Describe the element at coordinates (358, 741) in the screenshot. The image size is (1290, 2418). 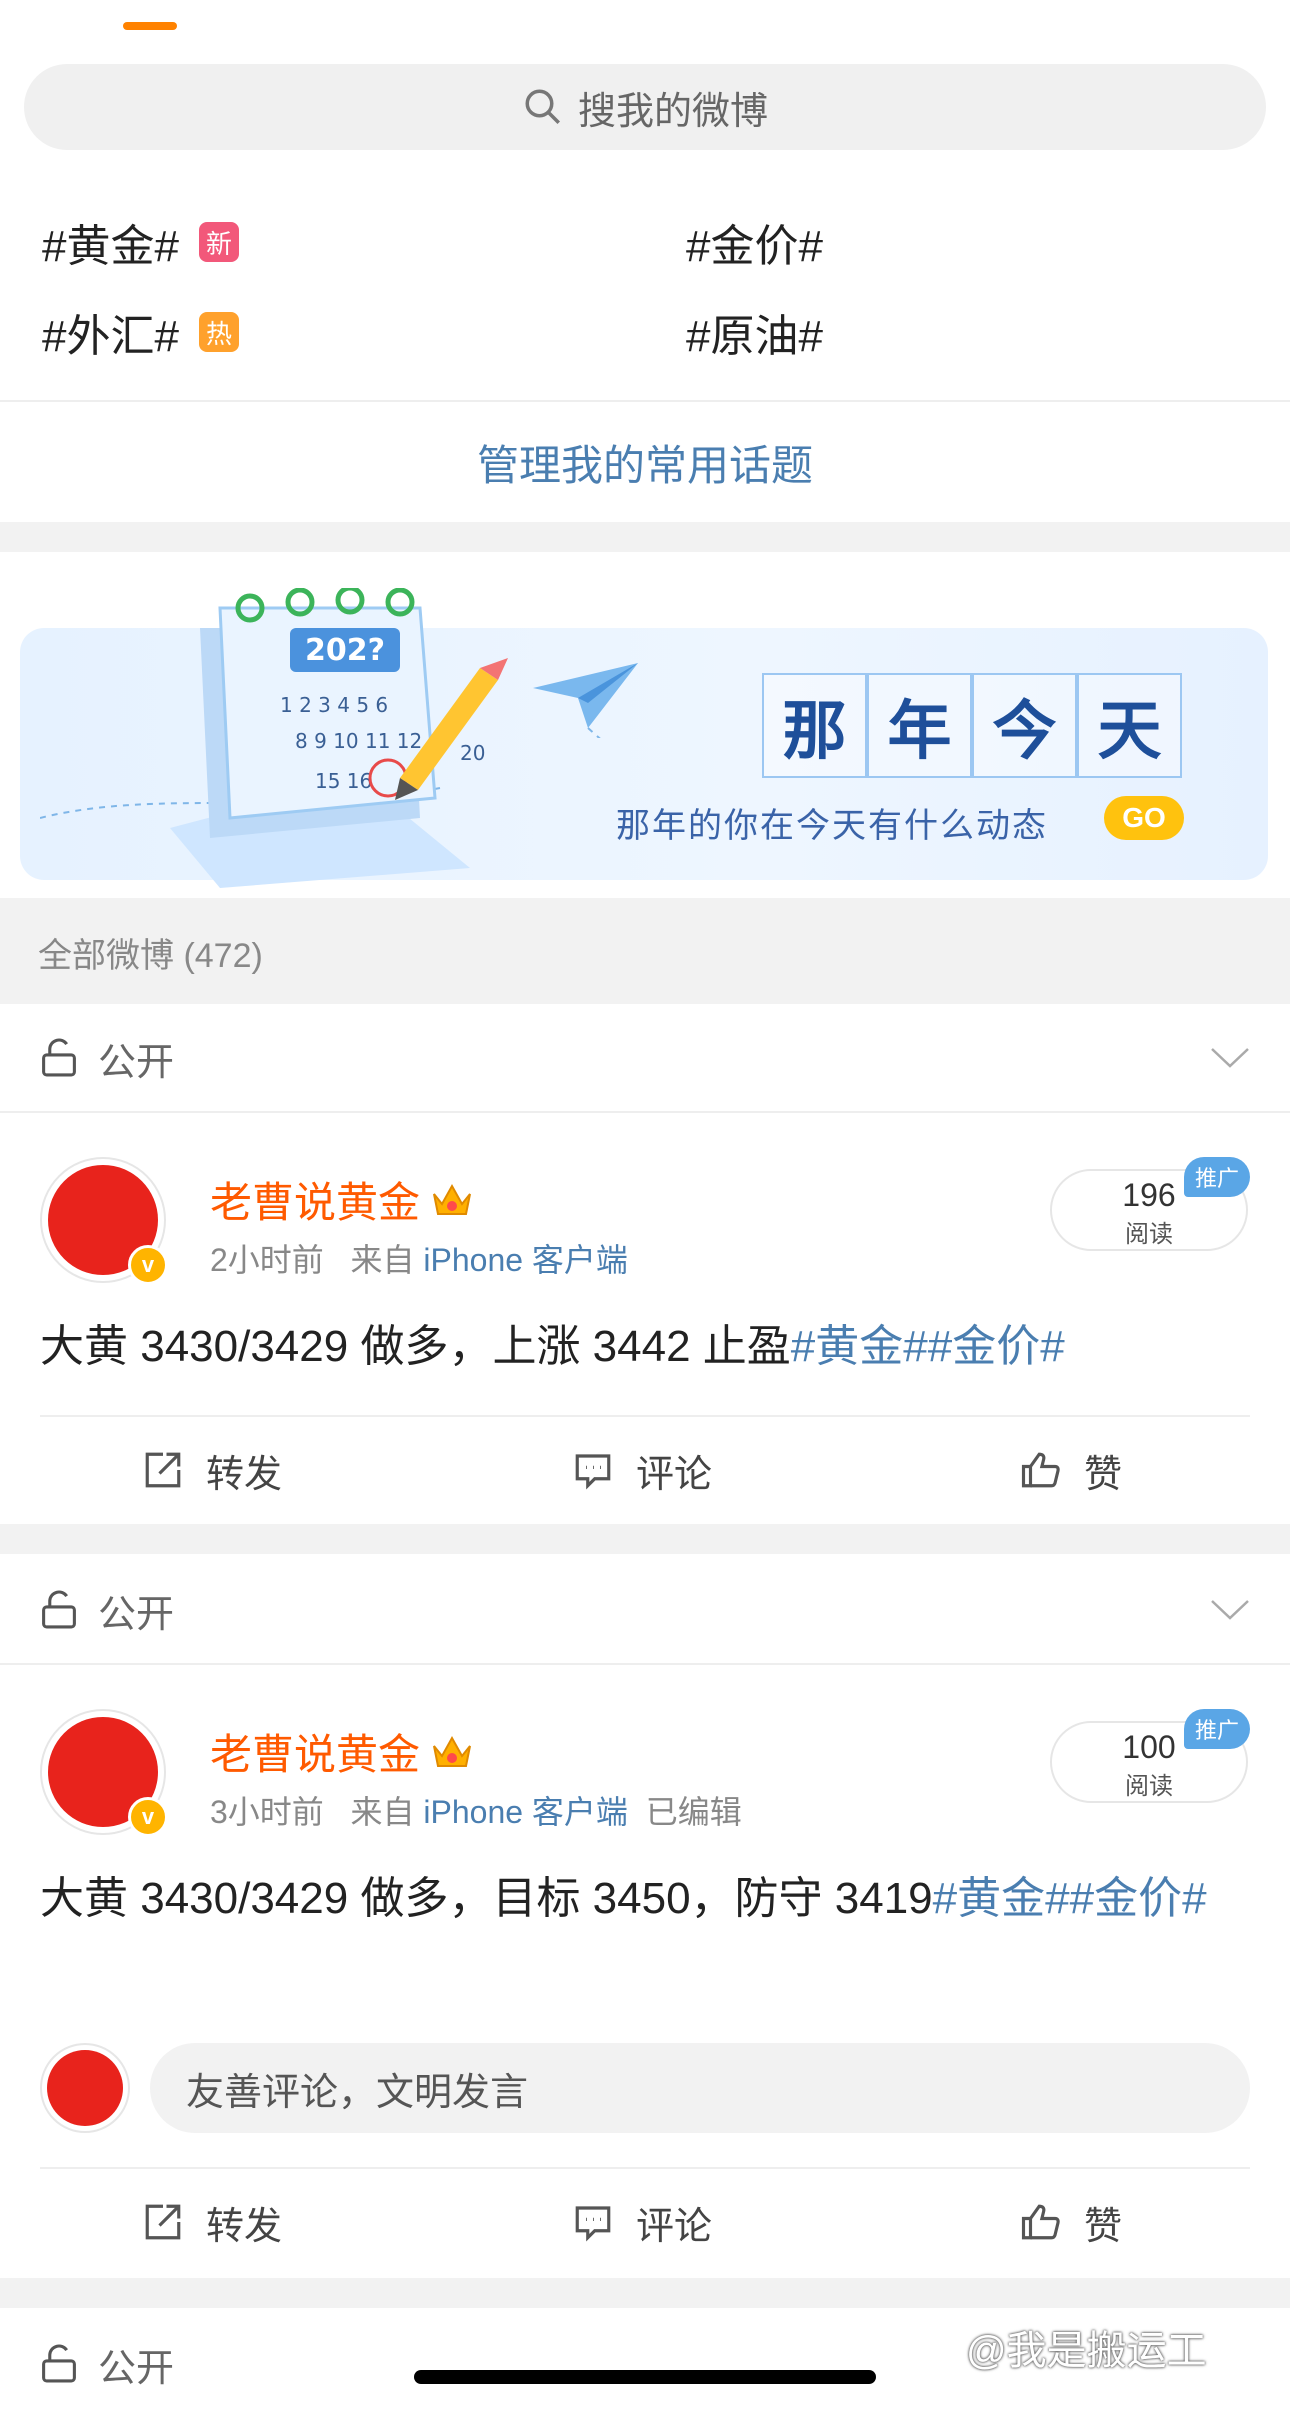
I see `svg-text: 8 9 10 11 12` at that location.